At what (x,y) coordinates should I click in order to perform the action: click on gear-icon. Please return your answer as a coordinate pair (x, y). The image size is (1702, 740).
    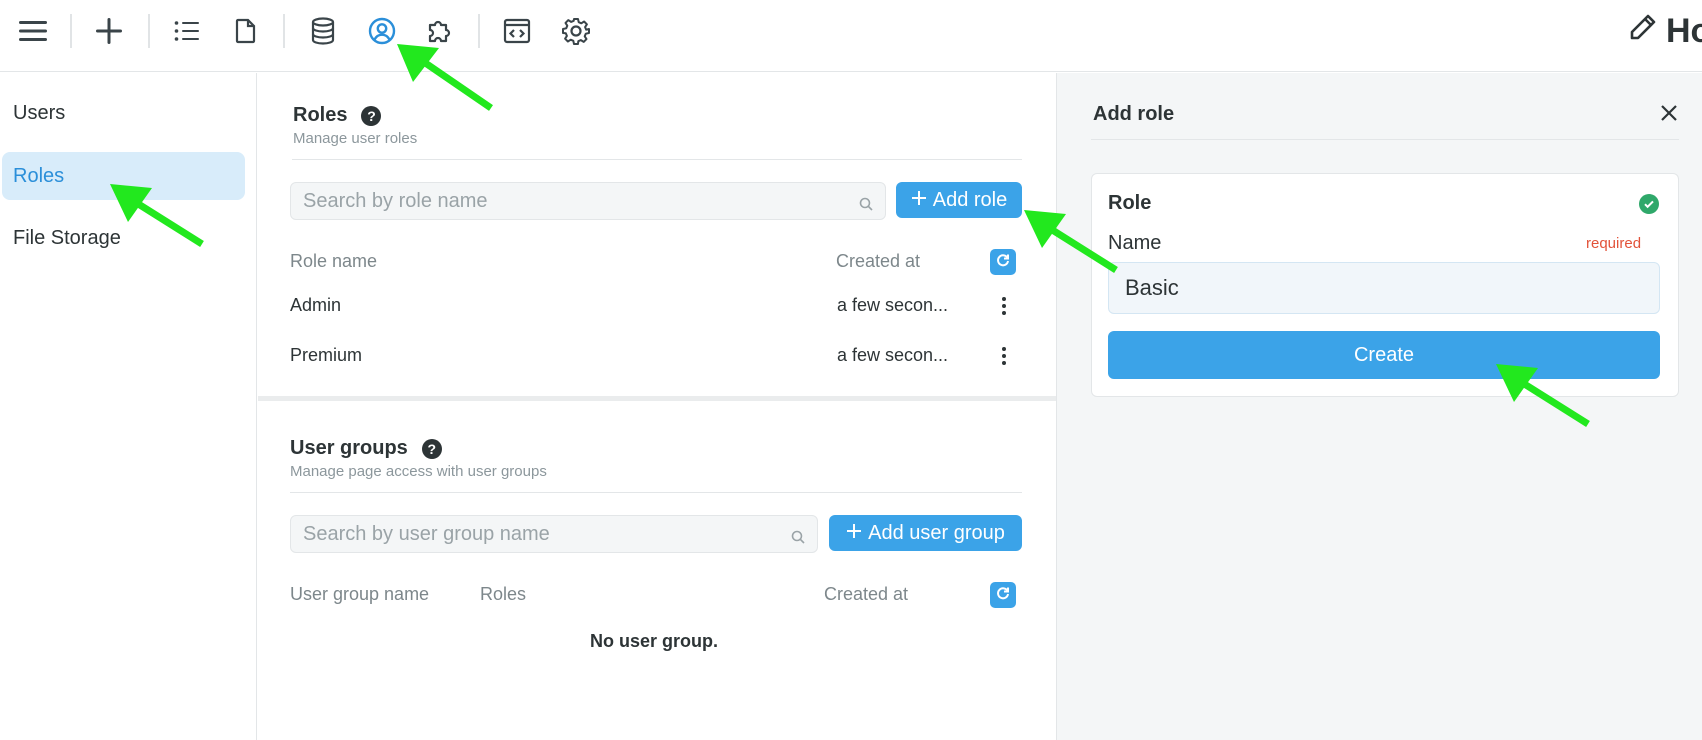
    Looking at the image, I should click on (576, 31).